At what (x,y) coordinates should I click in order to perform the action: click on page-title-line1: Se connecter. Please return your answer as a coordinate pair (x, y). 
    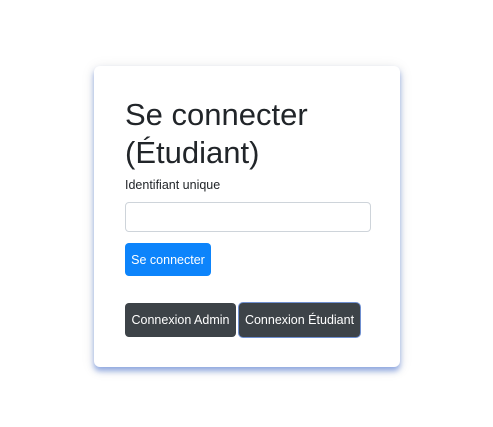
    Looking at the image, I should click on (216, 114).